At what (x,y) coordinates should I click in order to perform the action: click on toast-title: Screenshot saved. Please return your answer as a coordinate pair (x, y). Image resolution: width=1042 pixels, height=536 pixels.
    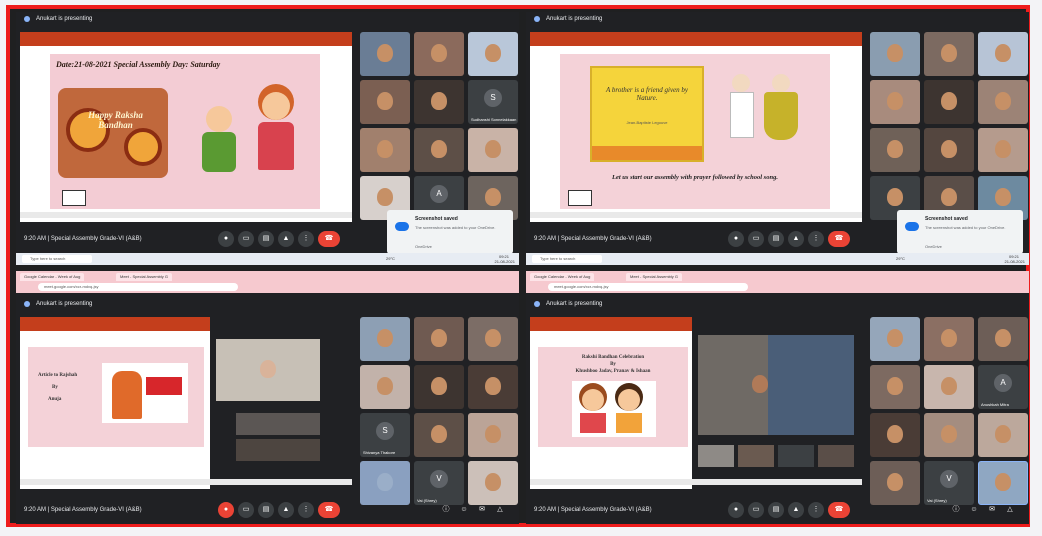
    Looking at the image, I should click on (946, 219).